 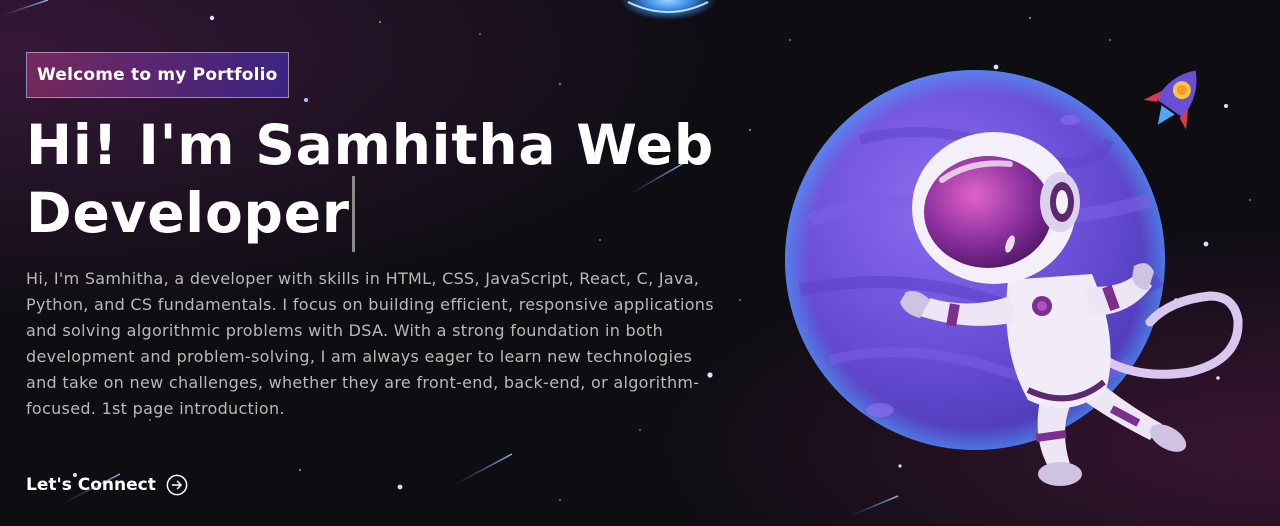 What do you see at coordinates (157, 75) in the screenshot?
I see `welcome-tagline: Welcome to my Portfolio` at bounding box center [157, 75].